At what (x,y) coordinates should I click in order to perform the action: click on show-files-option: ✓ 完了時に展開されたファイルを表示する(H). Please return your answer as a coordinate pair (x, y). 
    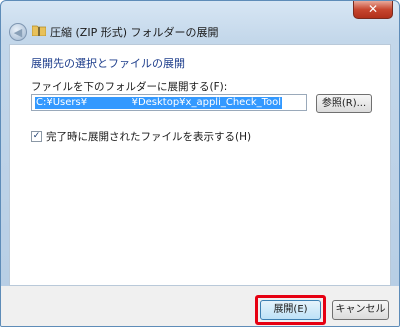
    Looking at the image, I should click on (141, 136).